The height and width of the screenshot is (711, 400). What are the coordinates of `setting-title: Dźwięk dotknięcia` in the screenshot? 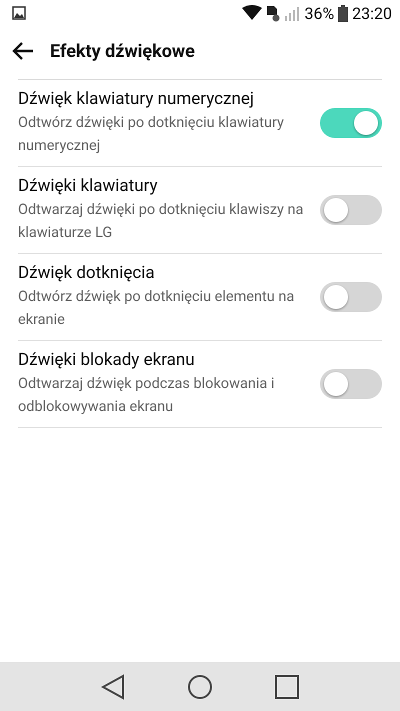 It's located at (87, 273).